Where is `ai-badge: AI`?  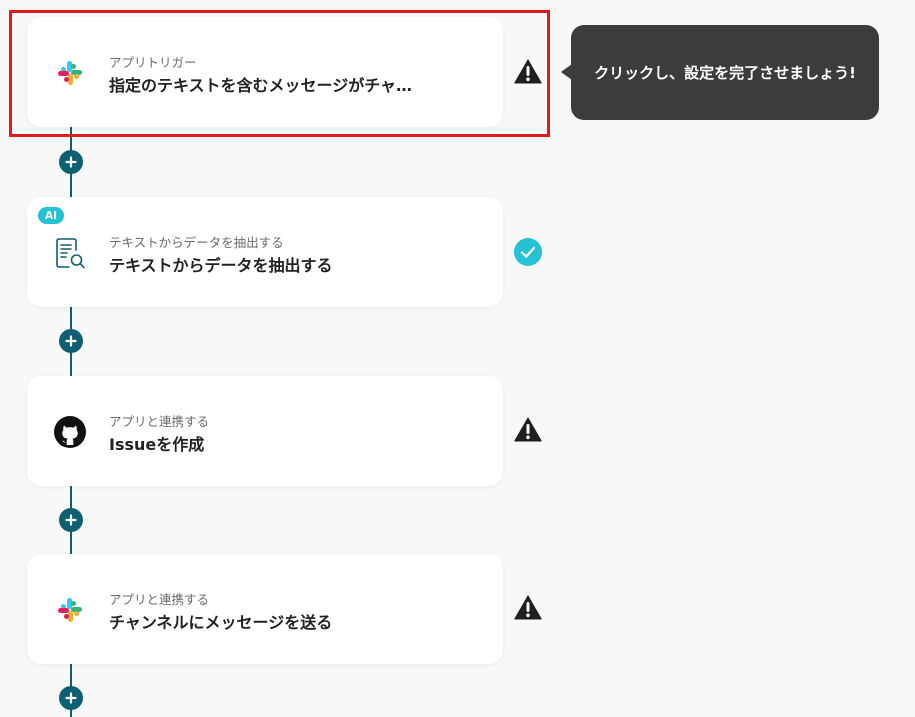 ai-badge: AI is located at coordinates (51, 215).